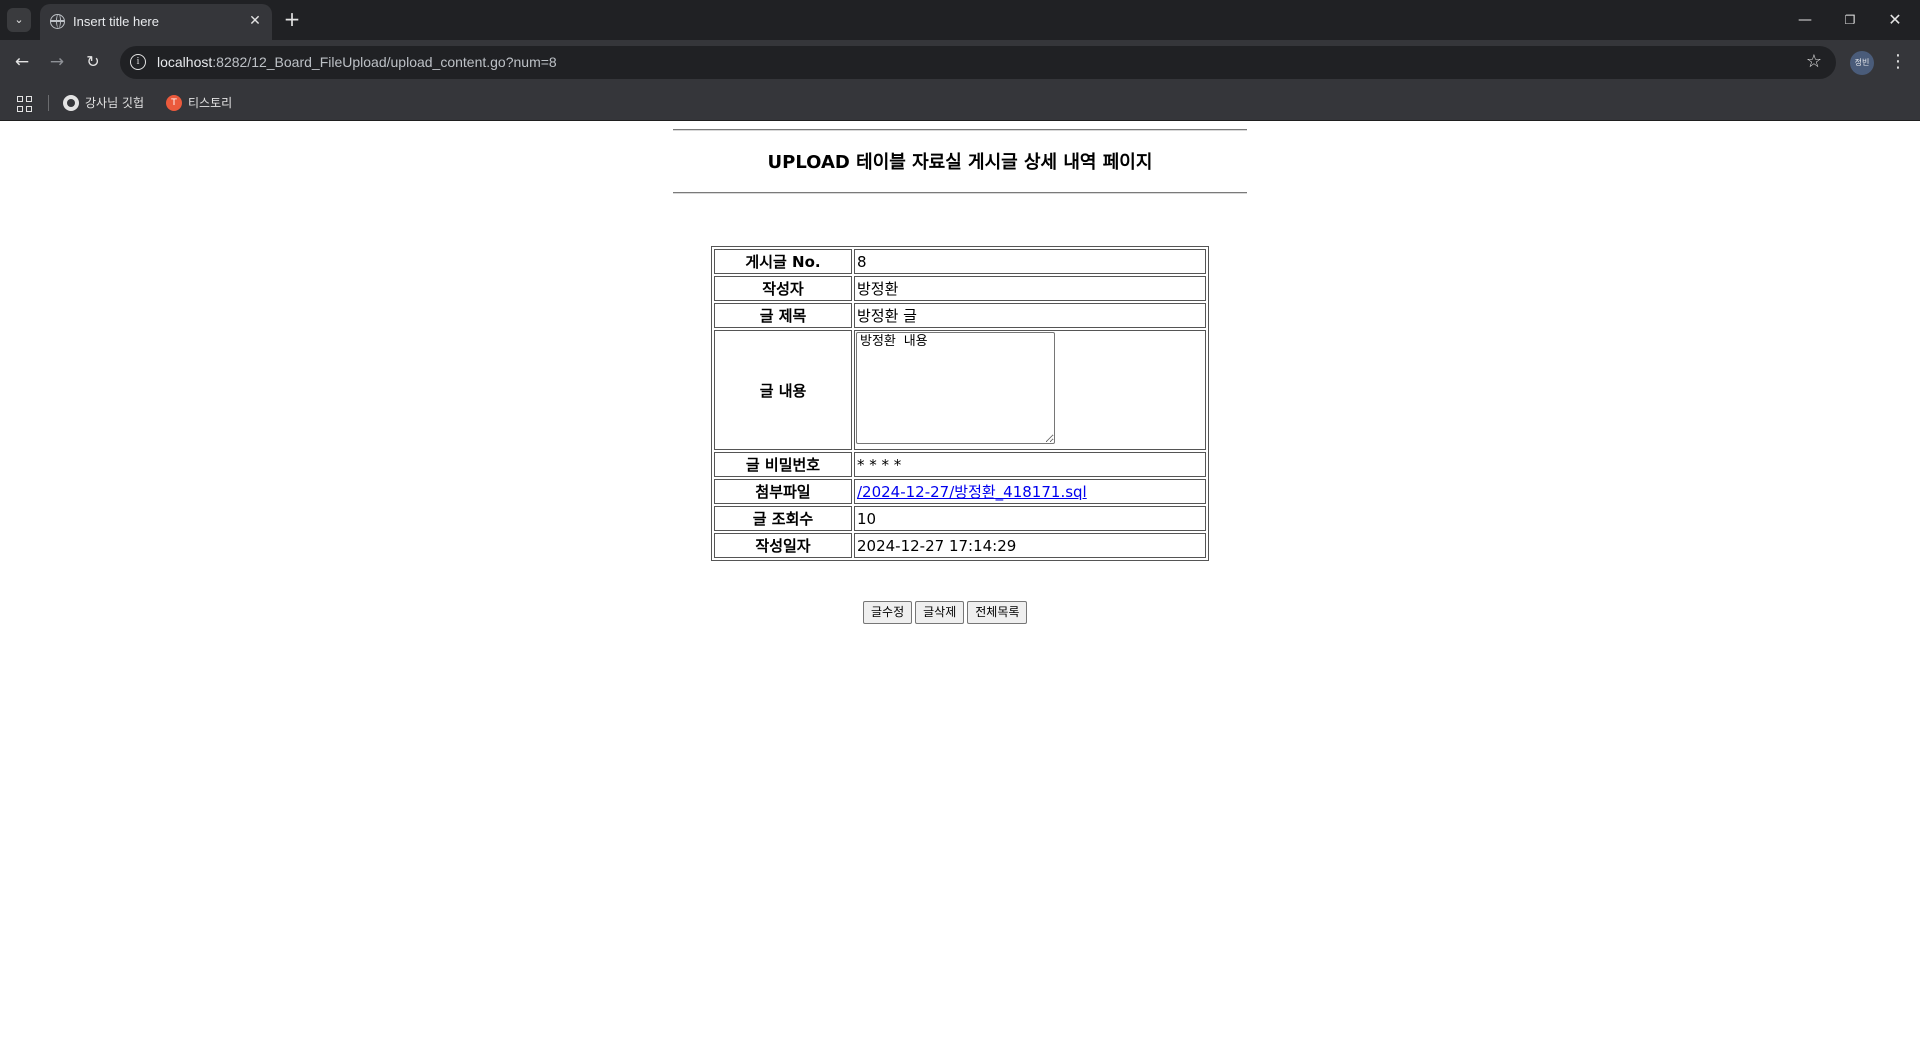  Describe the element at coordinates (1030, 288) in the screenshot. I see `value-writer: 방정환` at that location.